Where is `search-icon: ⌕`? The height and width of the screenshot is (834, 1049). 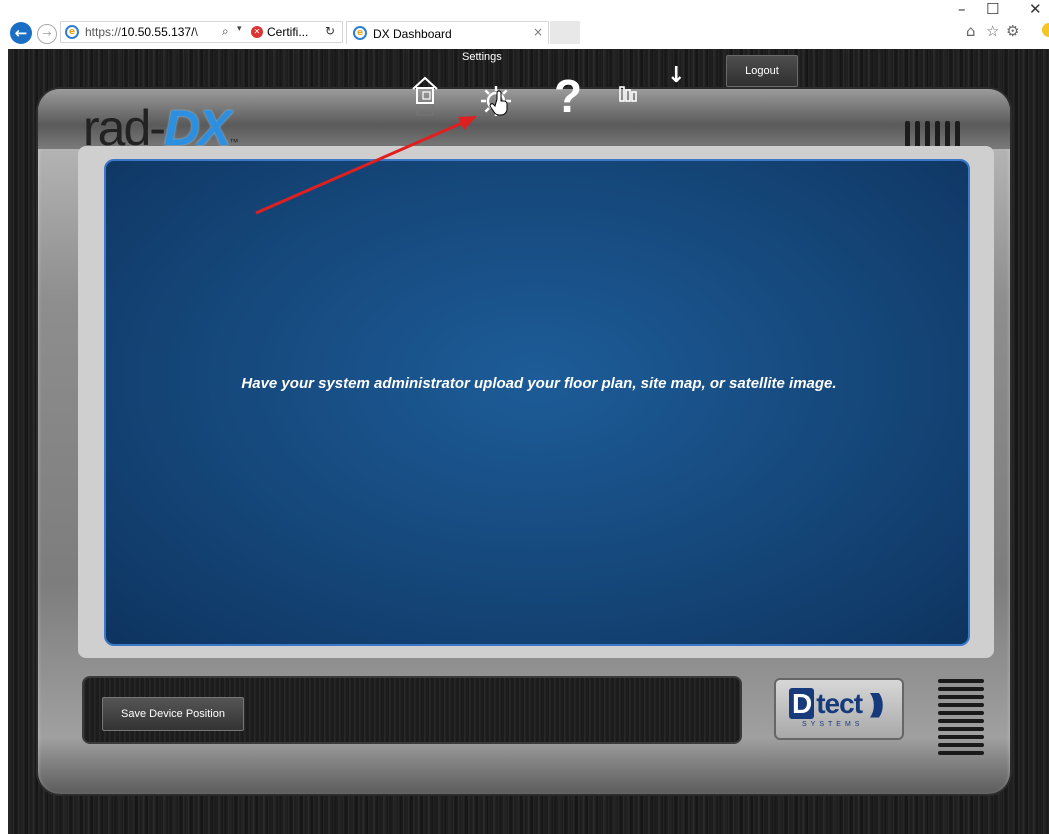
search-icon: ⌕ is located at coordinates (225, 31).